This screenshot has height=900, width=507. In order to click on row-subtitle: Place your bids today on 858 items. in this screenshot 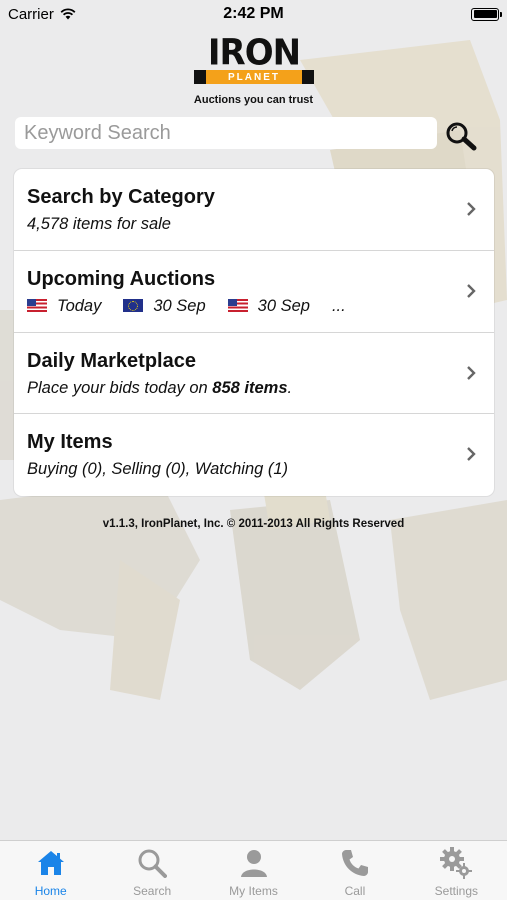, I will do `click(240, 388)`.